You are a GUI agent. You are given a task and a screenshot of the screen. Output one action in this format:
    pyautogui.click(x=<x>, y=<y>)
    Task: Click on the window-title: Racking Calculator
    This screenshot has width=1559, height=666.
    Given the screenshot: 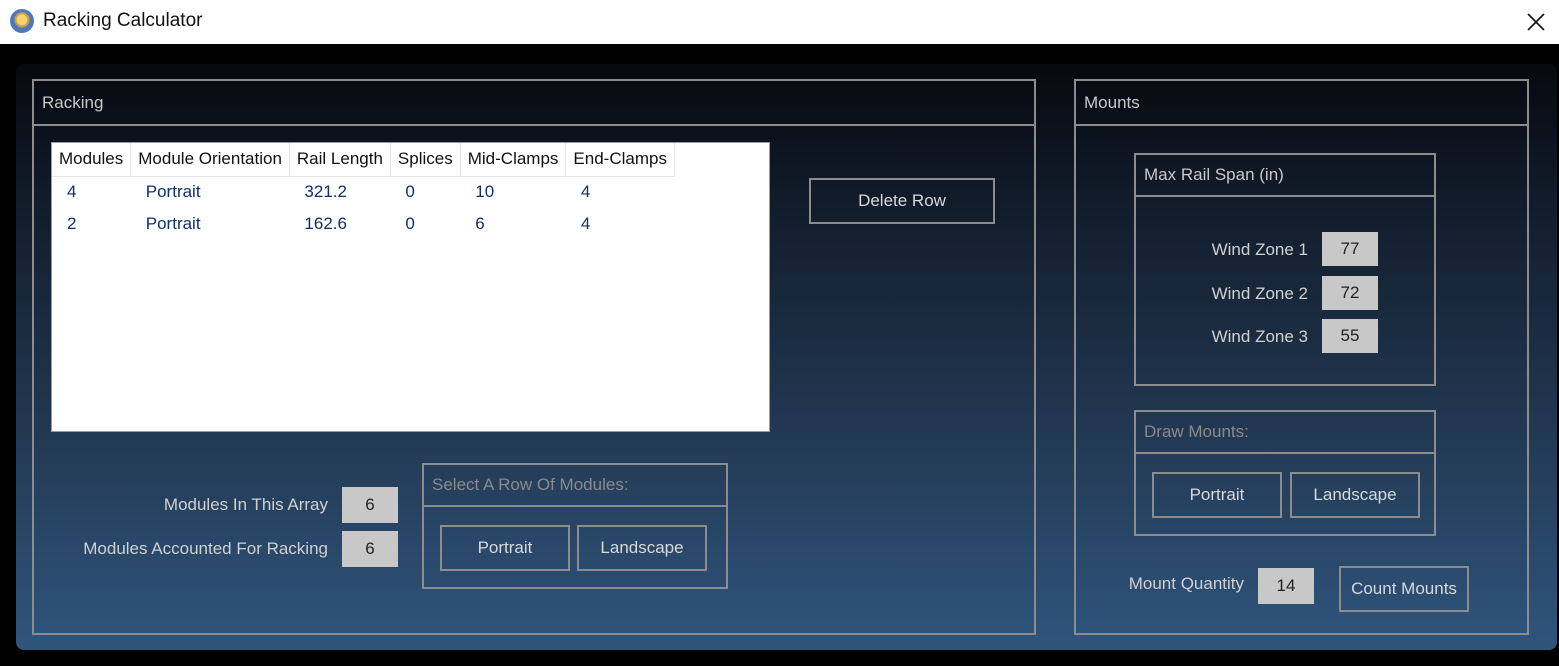 What is the action you would take?
    pyautogui.click(x=123, y=20)
    